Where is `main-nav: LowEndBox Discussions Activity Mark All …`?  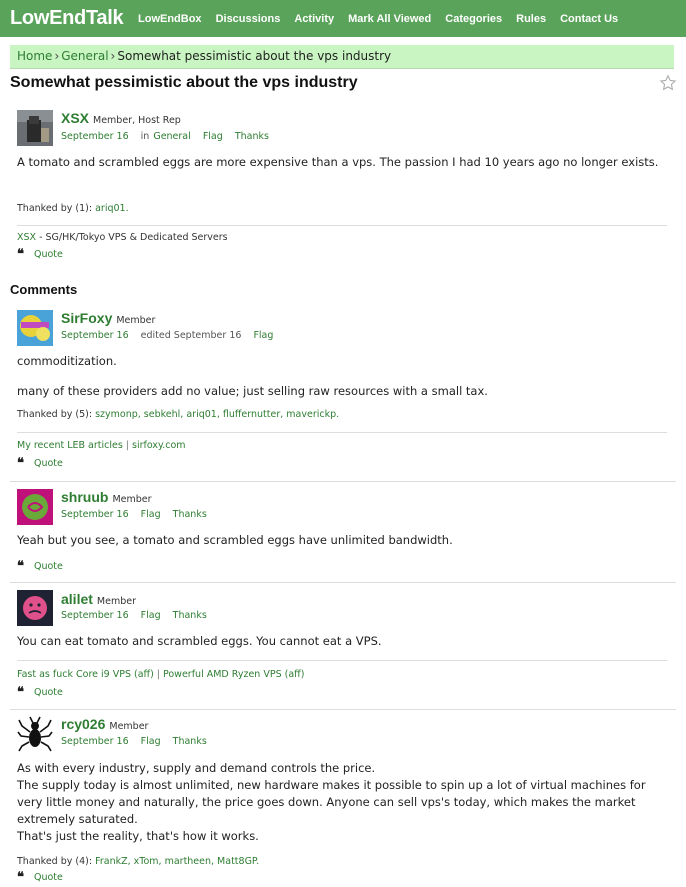 main-nav: LowEndBox Discussions Activity Mark All … is located at coordinates (385, 19).